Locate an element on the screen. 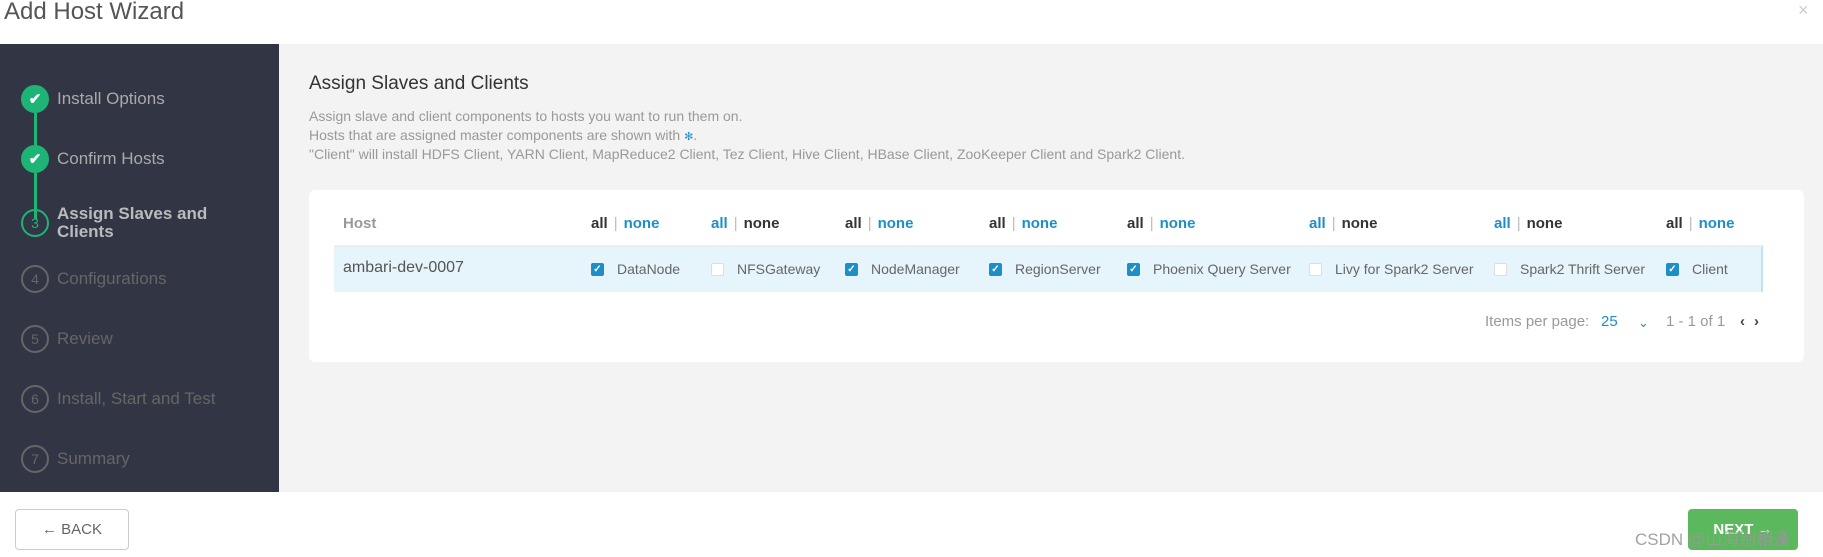 This screenshot has height=557, width=1823. host-name: ambari-dev-0007 is located at coordinates (403, 267).